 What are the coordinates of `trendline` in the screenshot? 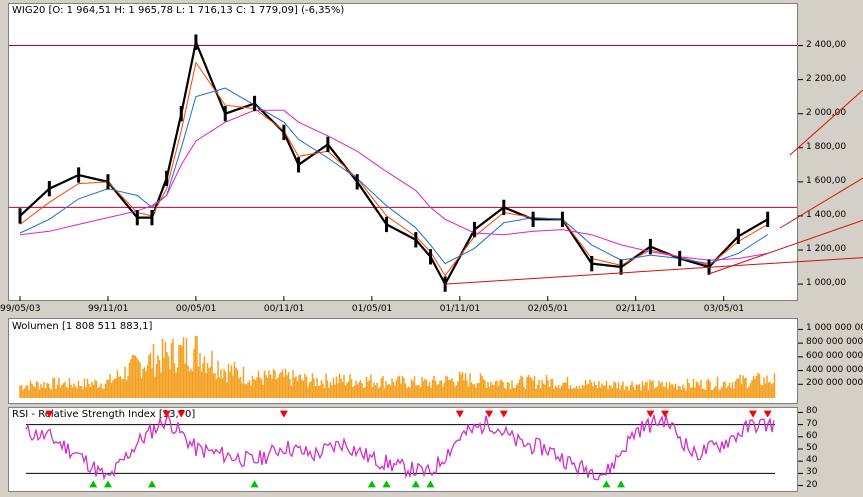 It's located at (654, 271).